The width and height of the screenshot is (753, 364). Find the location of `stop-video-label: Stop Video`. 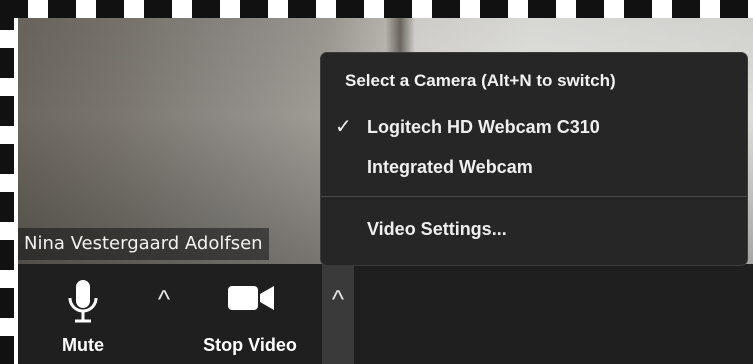

stop-video-label: Stop Video is located at coordinates (250, 345).